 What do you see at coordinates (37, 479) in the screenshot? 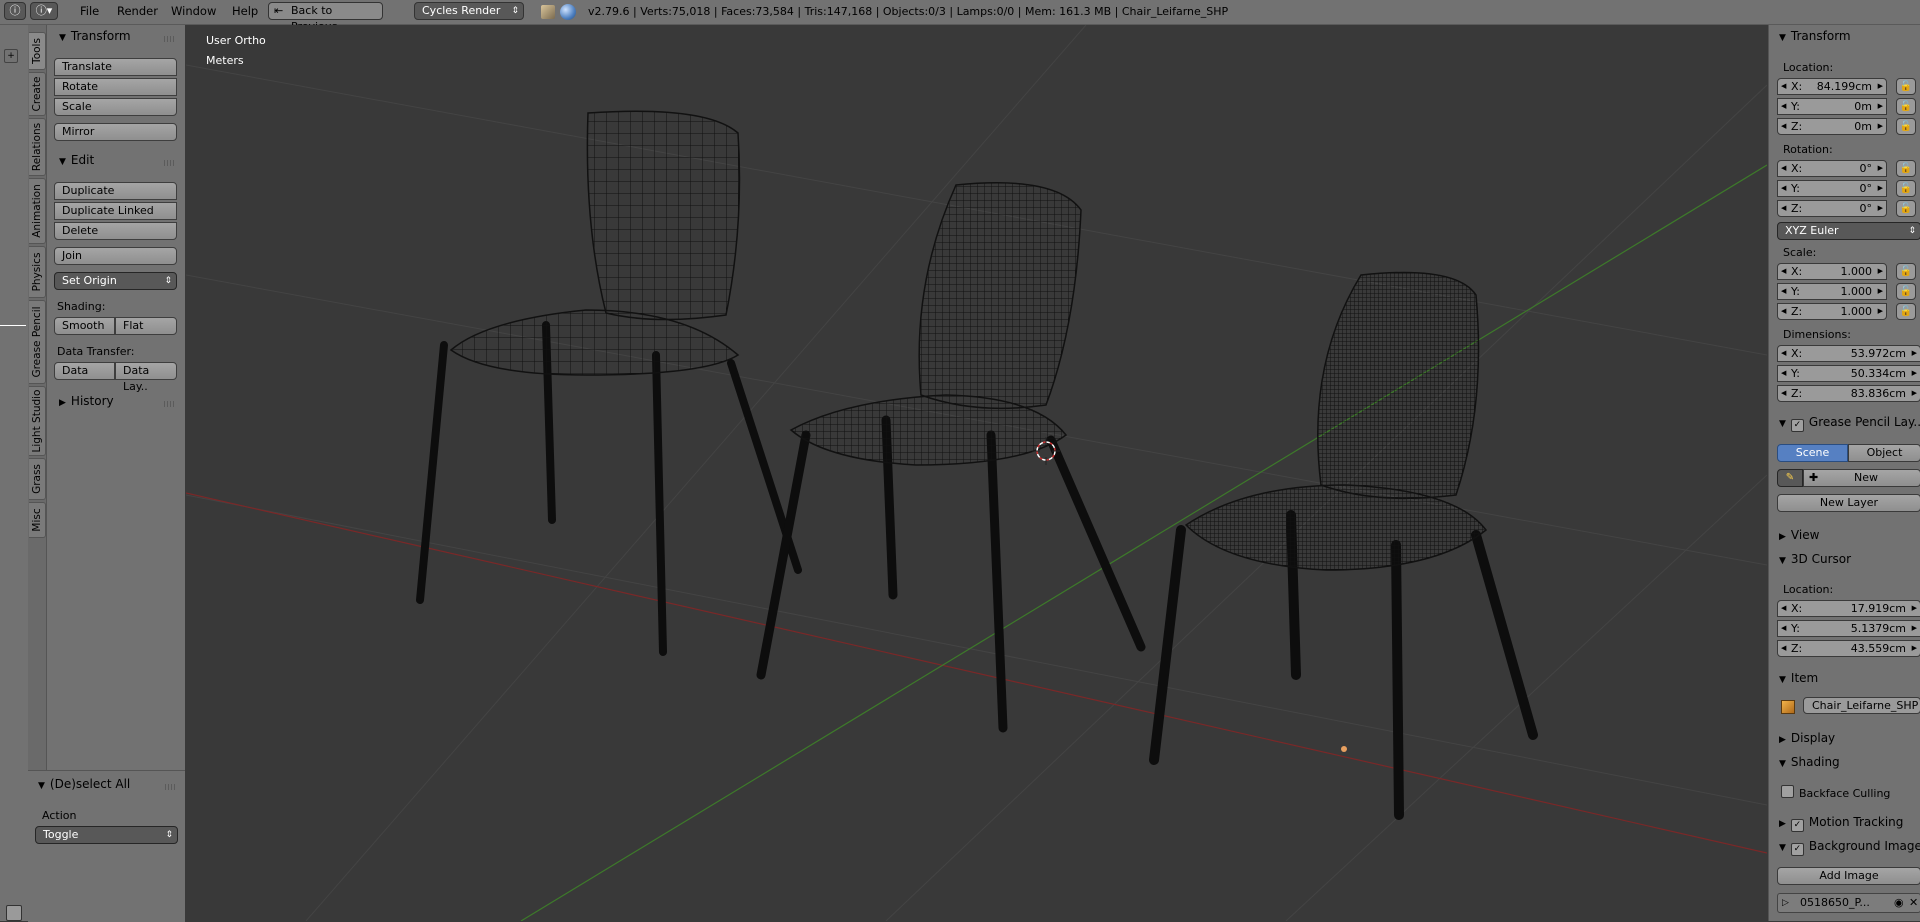
I see `tab-grass: Grass` at bounding box center [37, 479].